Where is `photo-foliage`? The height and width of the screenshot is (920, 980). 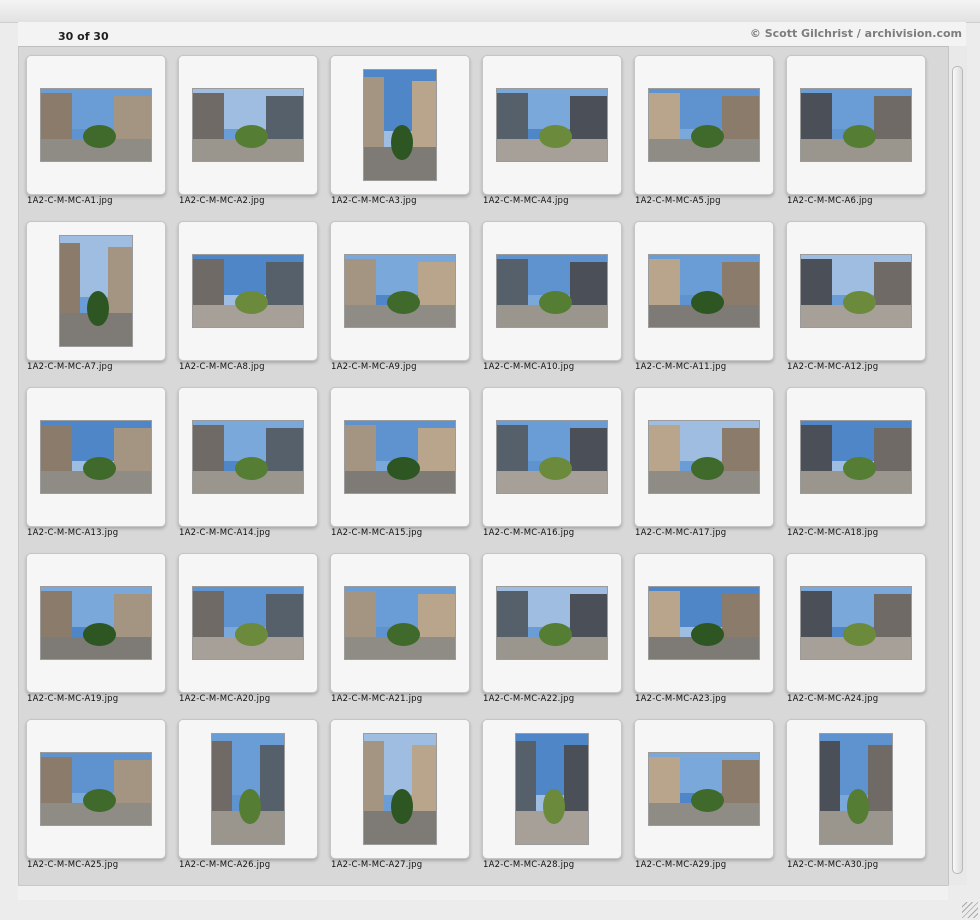
photo-foliage is located at coordinates (555, 635).